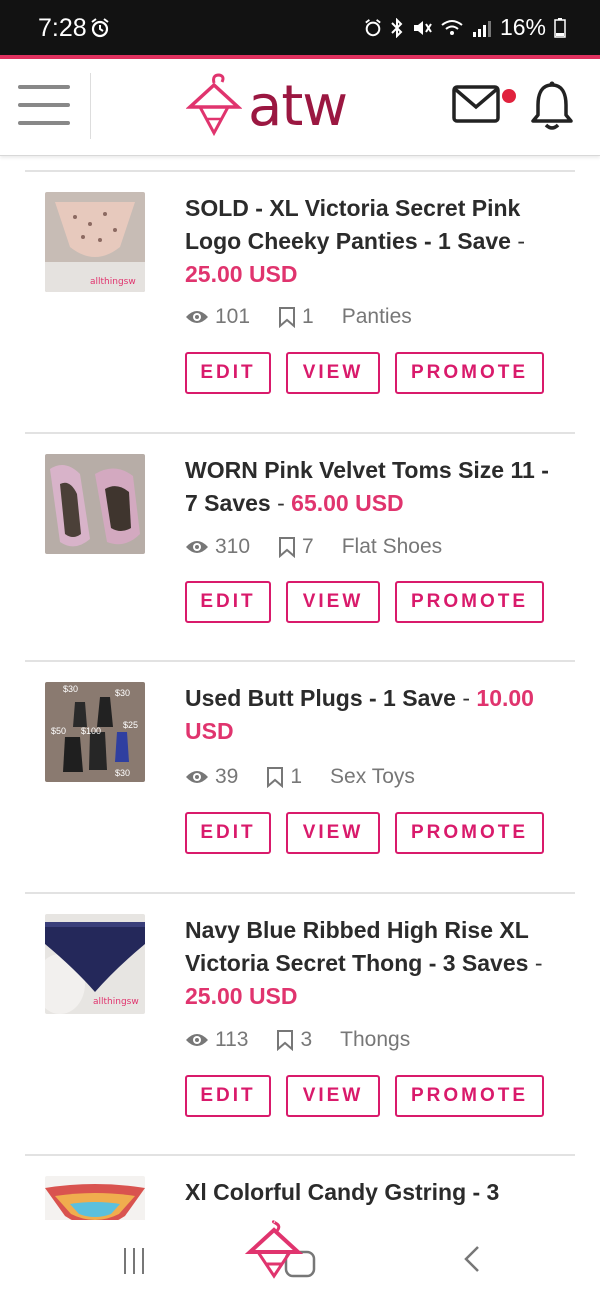  What do you see at coordinates (372, 776) in the screenshot?
I see `listing-category: Sex Toys` at bounding box center [372, 776].